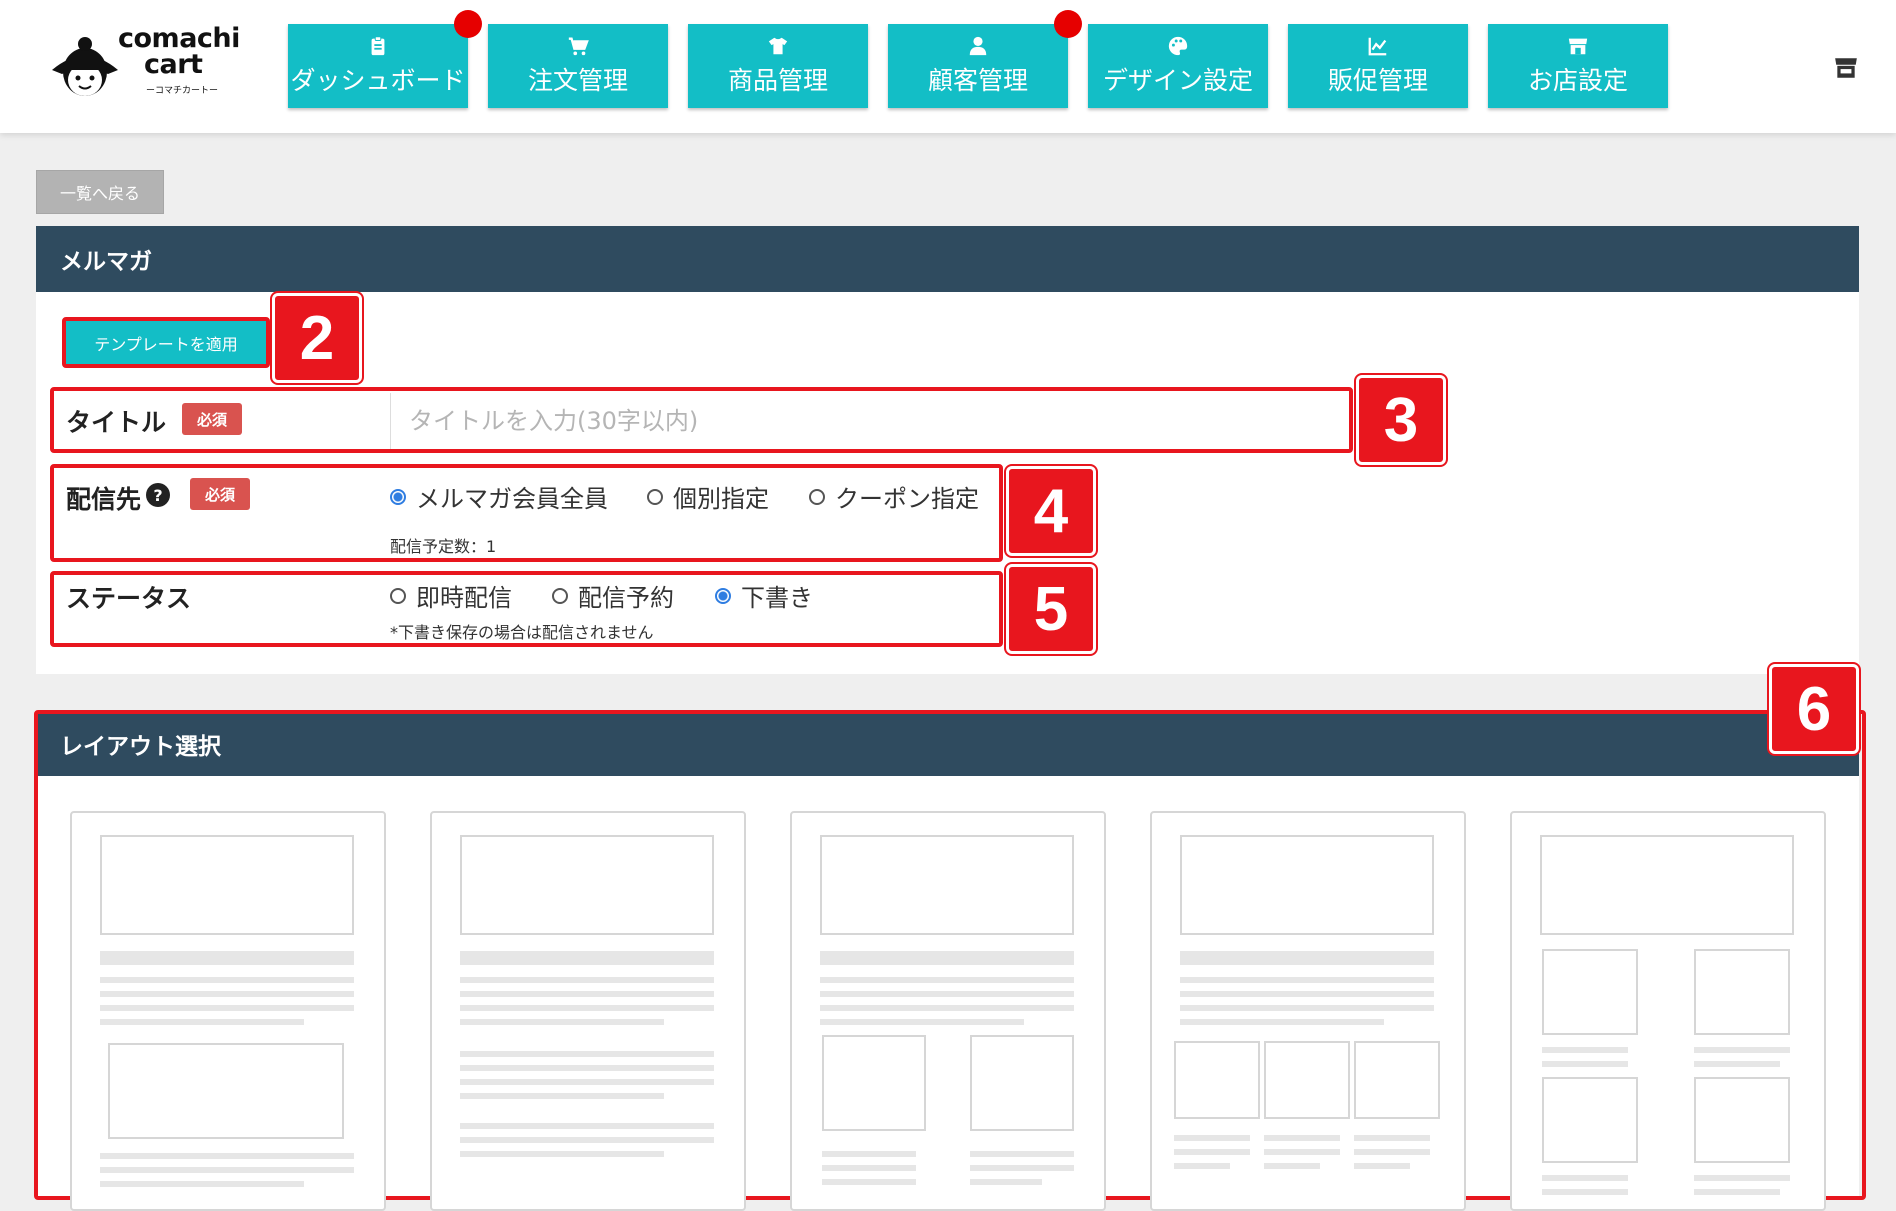  Describe the element at coordinates (182, 91) in the screenshot. I see `logo-subtitle: ーコマチカートー` at that location.